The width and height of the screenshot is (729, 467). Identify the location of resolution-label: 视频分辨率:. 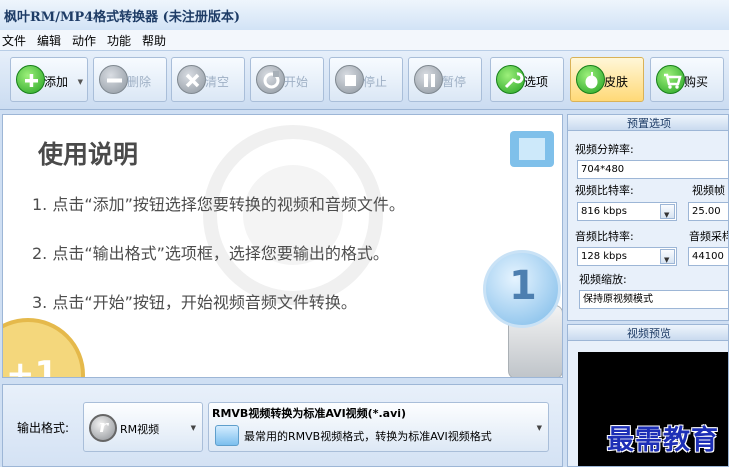
(604, 149).